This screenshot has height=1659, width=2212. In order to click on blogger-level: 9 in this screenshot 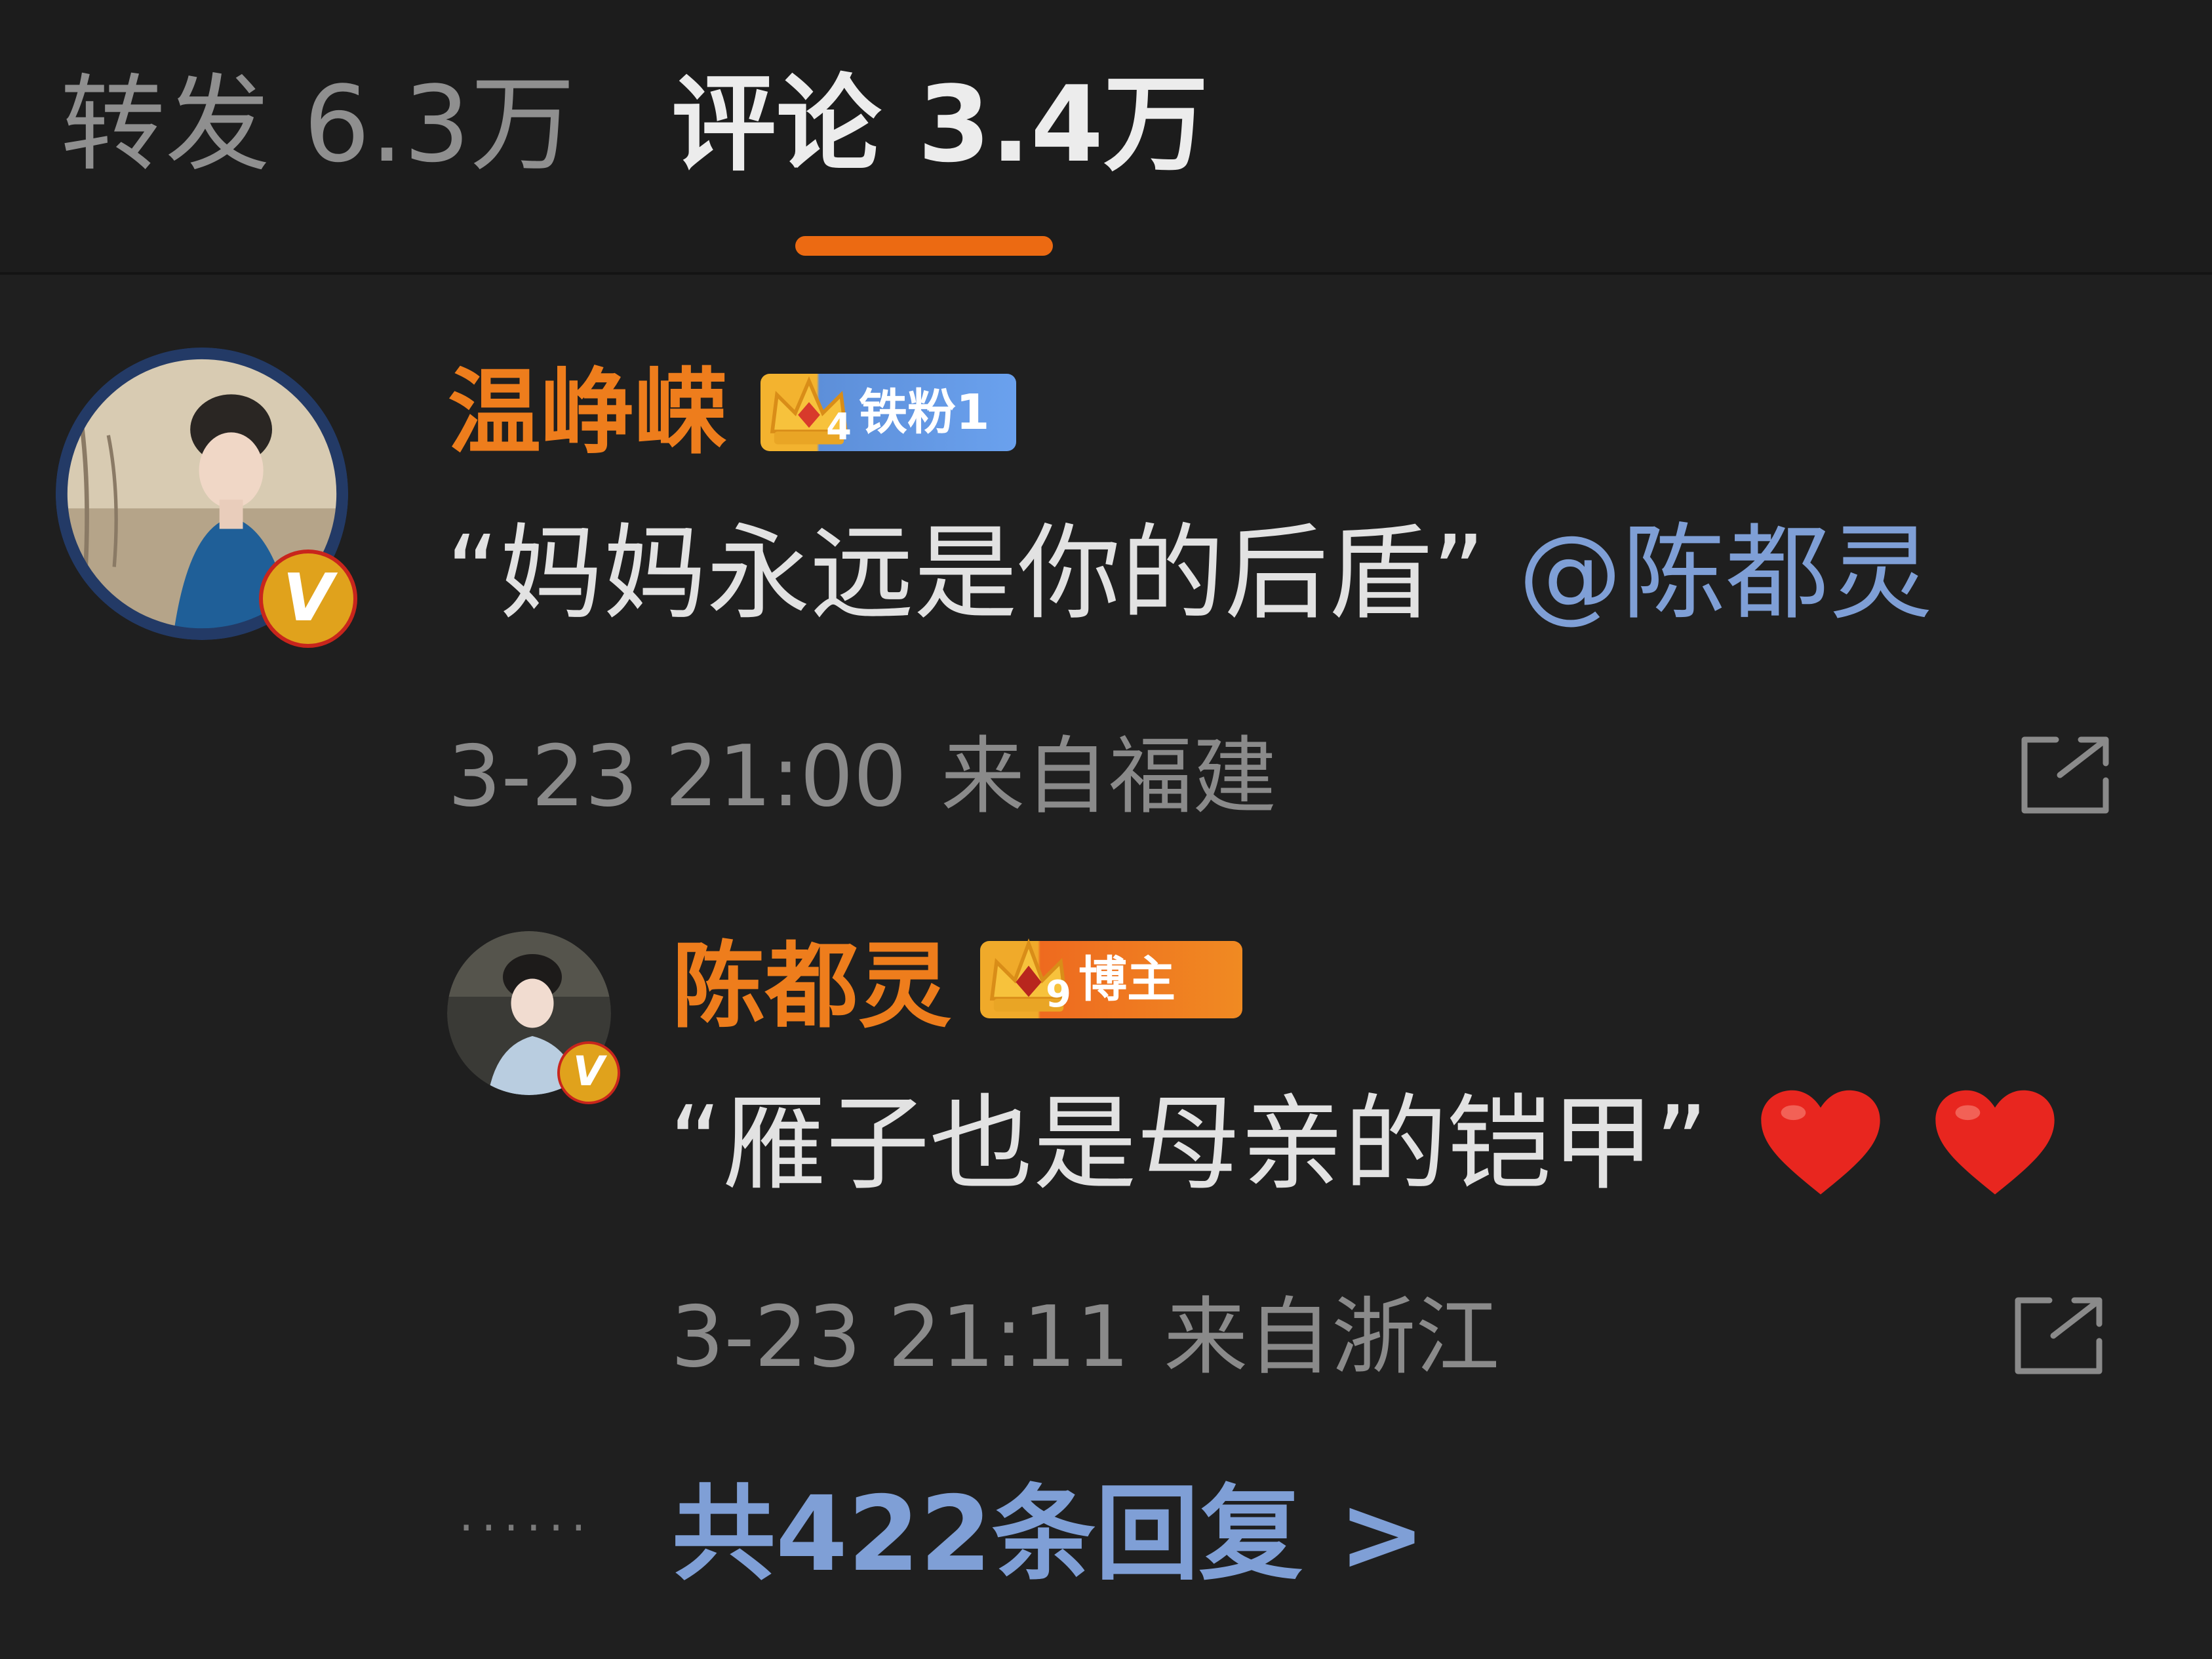, I will do `click(1058, 994)`.